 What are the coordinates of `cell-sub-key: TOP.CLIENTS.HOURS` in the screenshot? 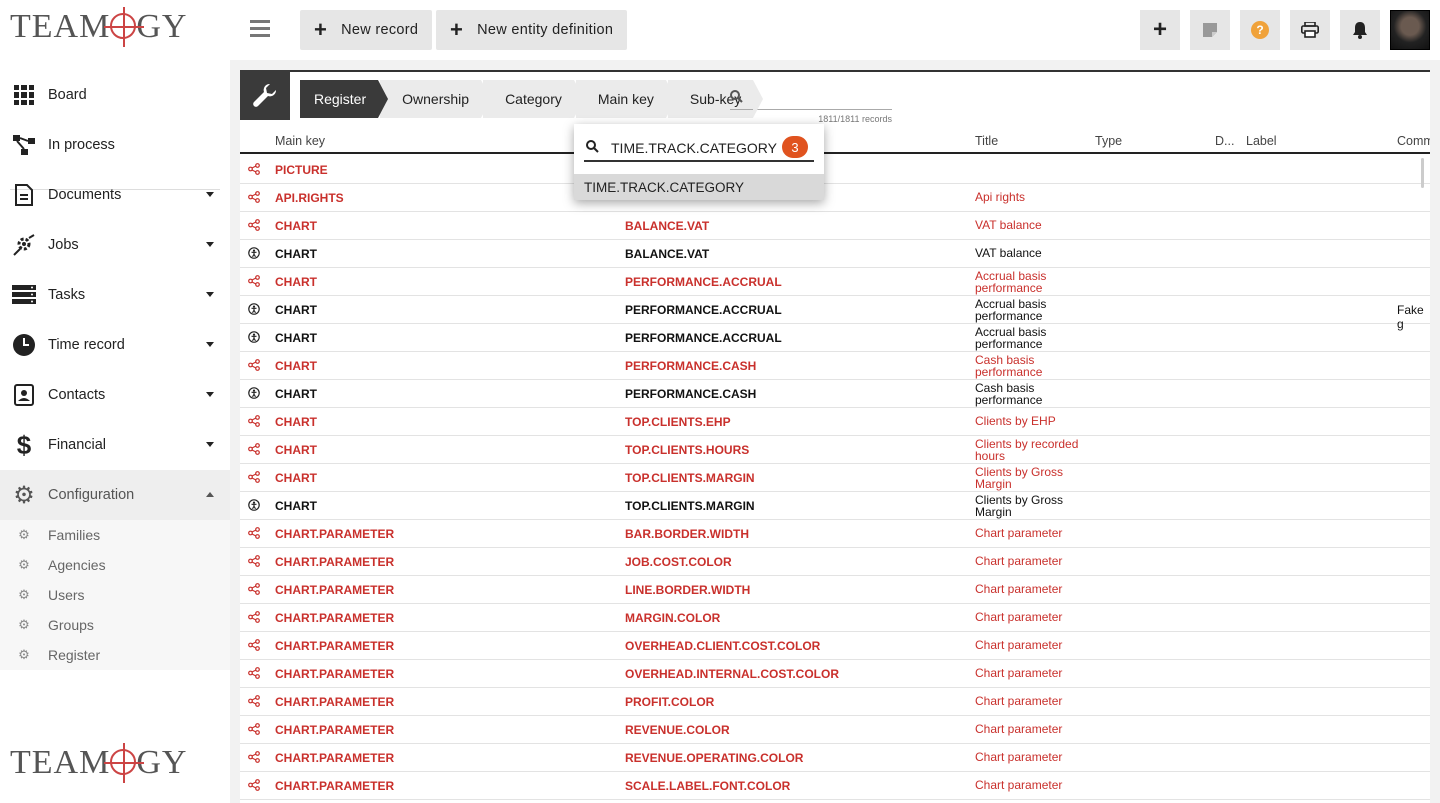 It's located at (687, 450).